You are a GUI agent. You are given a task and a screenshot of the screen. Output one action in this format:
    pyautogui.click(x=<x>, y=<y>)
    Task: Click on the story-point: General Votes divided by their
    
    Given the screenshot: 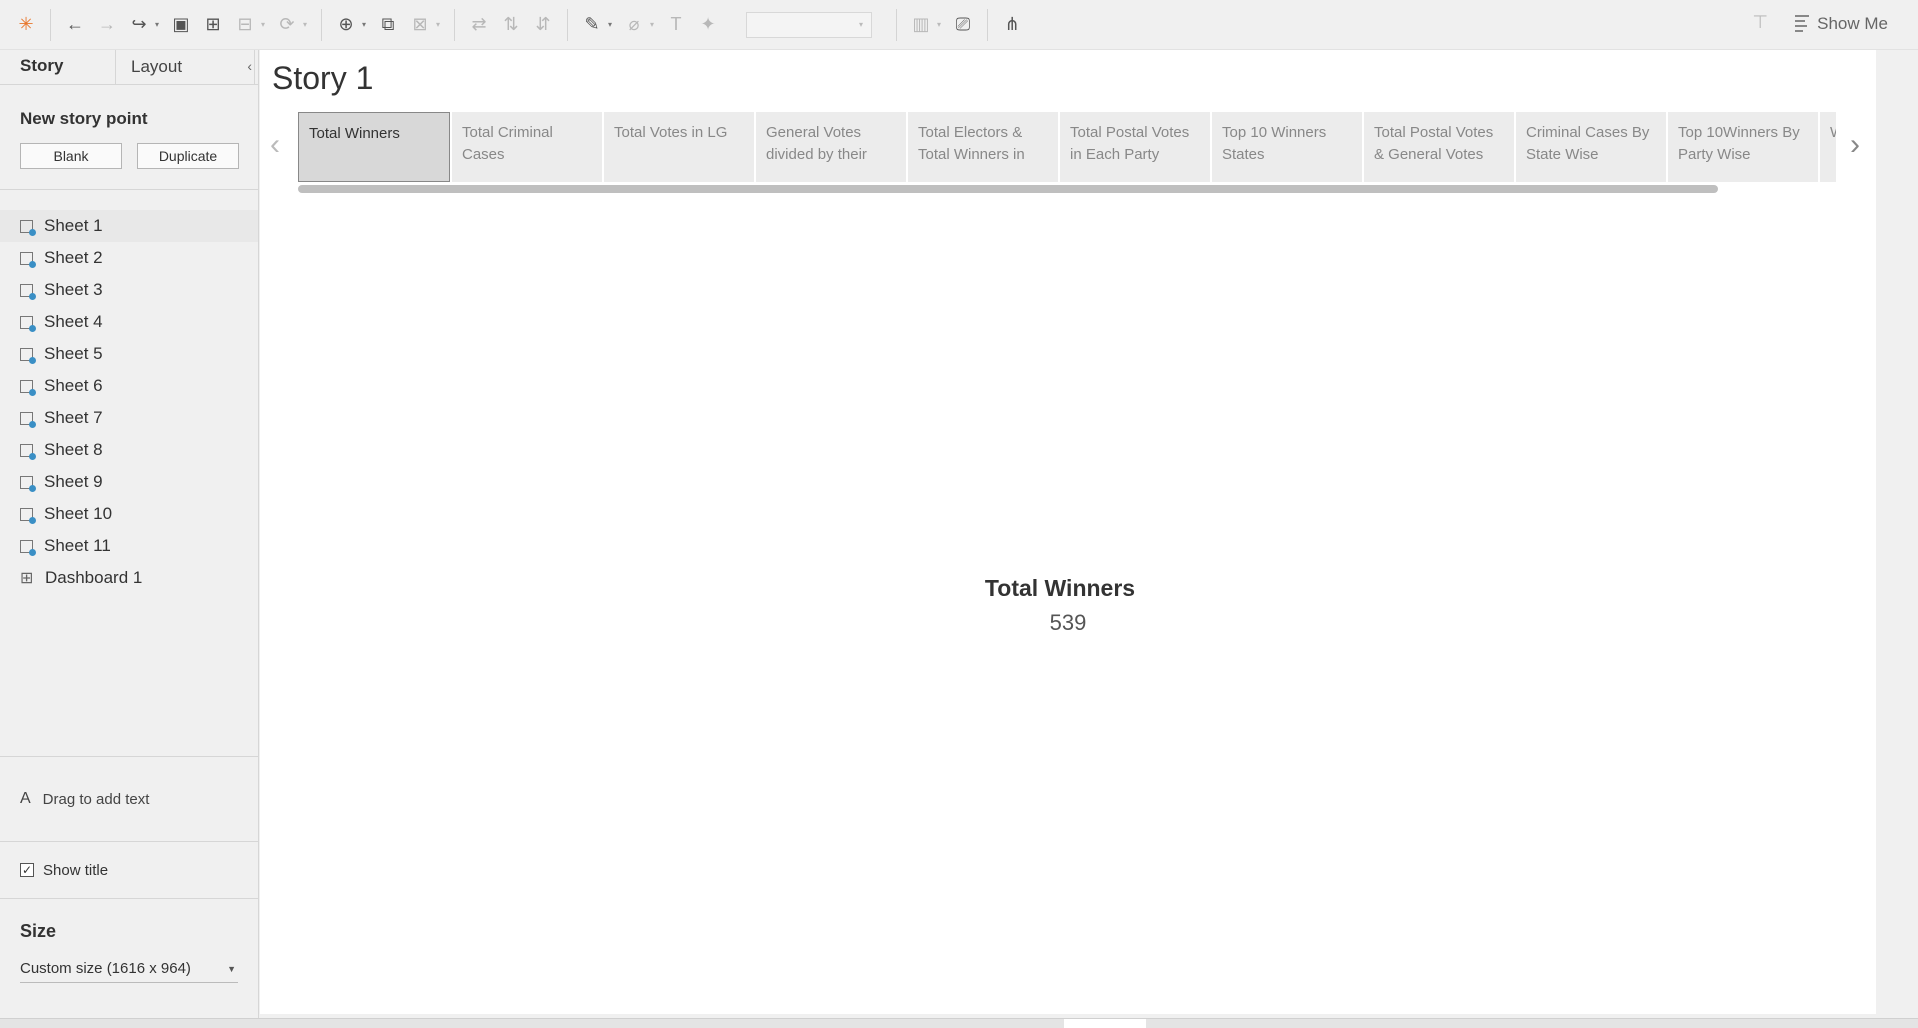 What is the action you would take?
    pyautogui.click(x=830, y=147)
    